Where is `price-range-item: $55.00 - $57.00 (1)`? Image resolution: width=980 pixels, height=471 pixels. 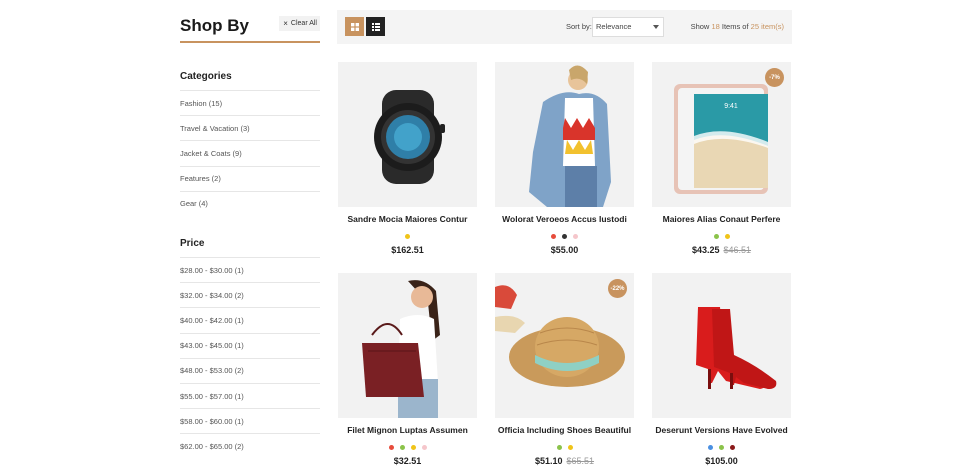
price-range-item: $55.00 - $57.00 (1) is located at coordinates (250, 395).